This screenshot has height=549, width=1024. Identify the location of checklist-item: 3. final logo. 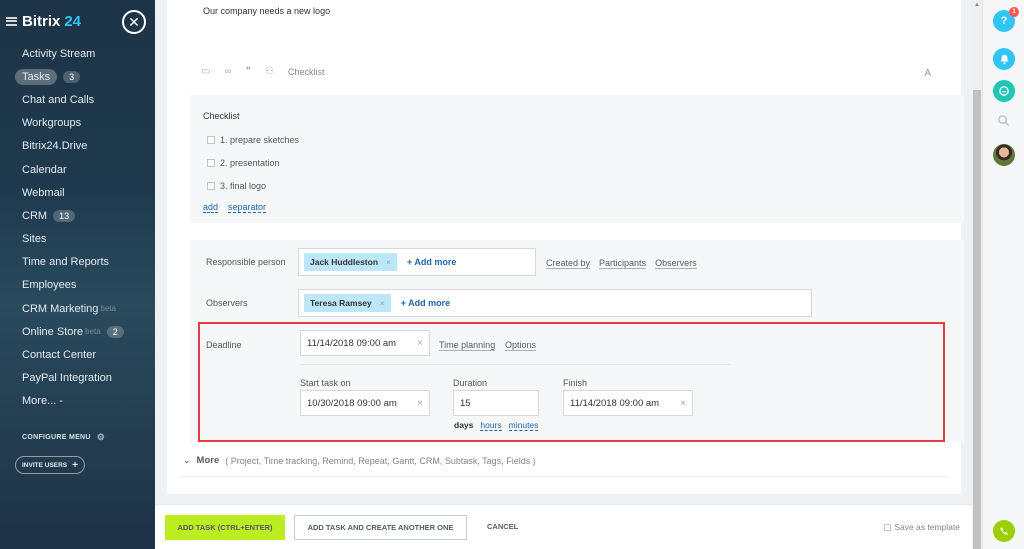
(236, 186).